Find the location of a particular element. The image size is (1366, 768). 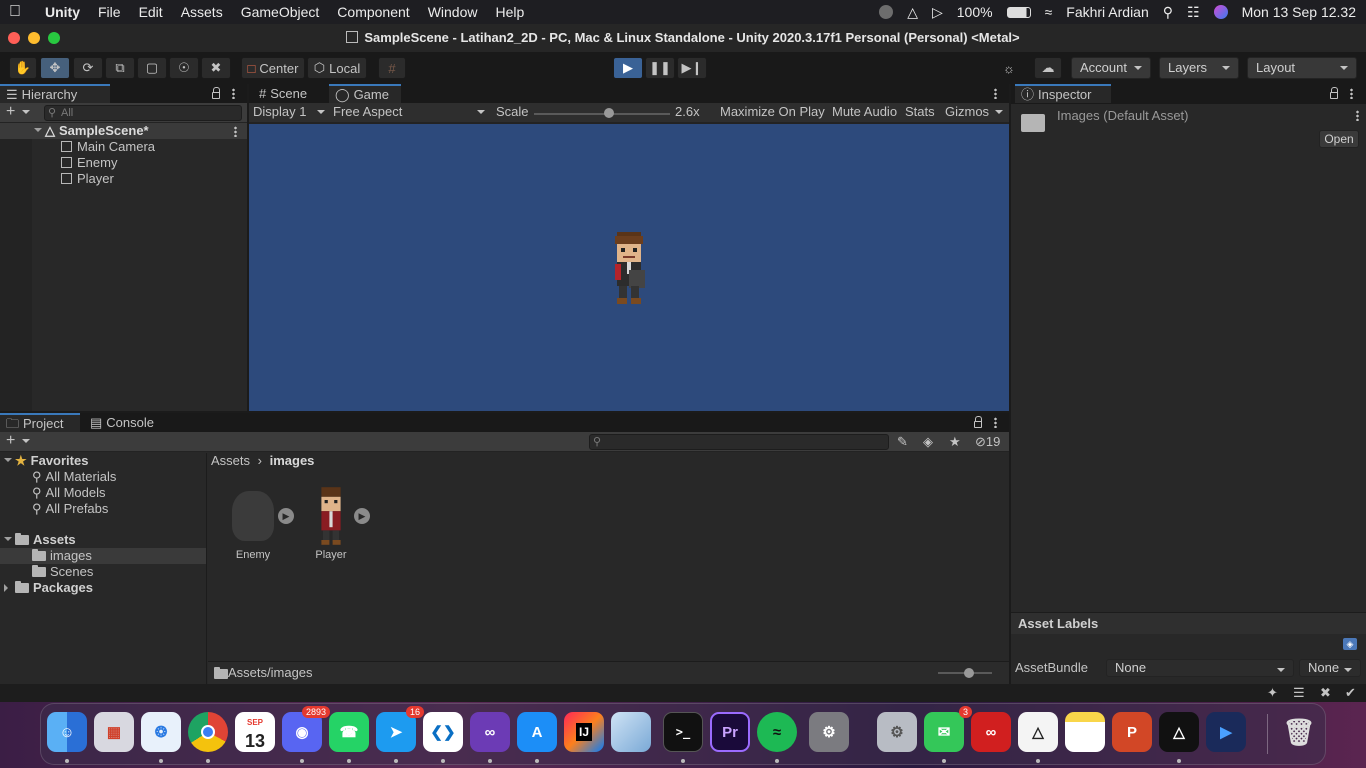

asset-enemy: Enemy is located at coordinates (254, 527).